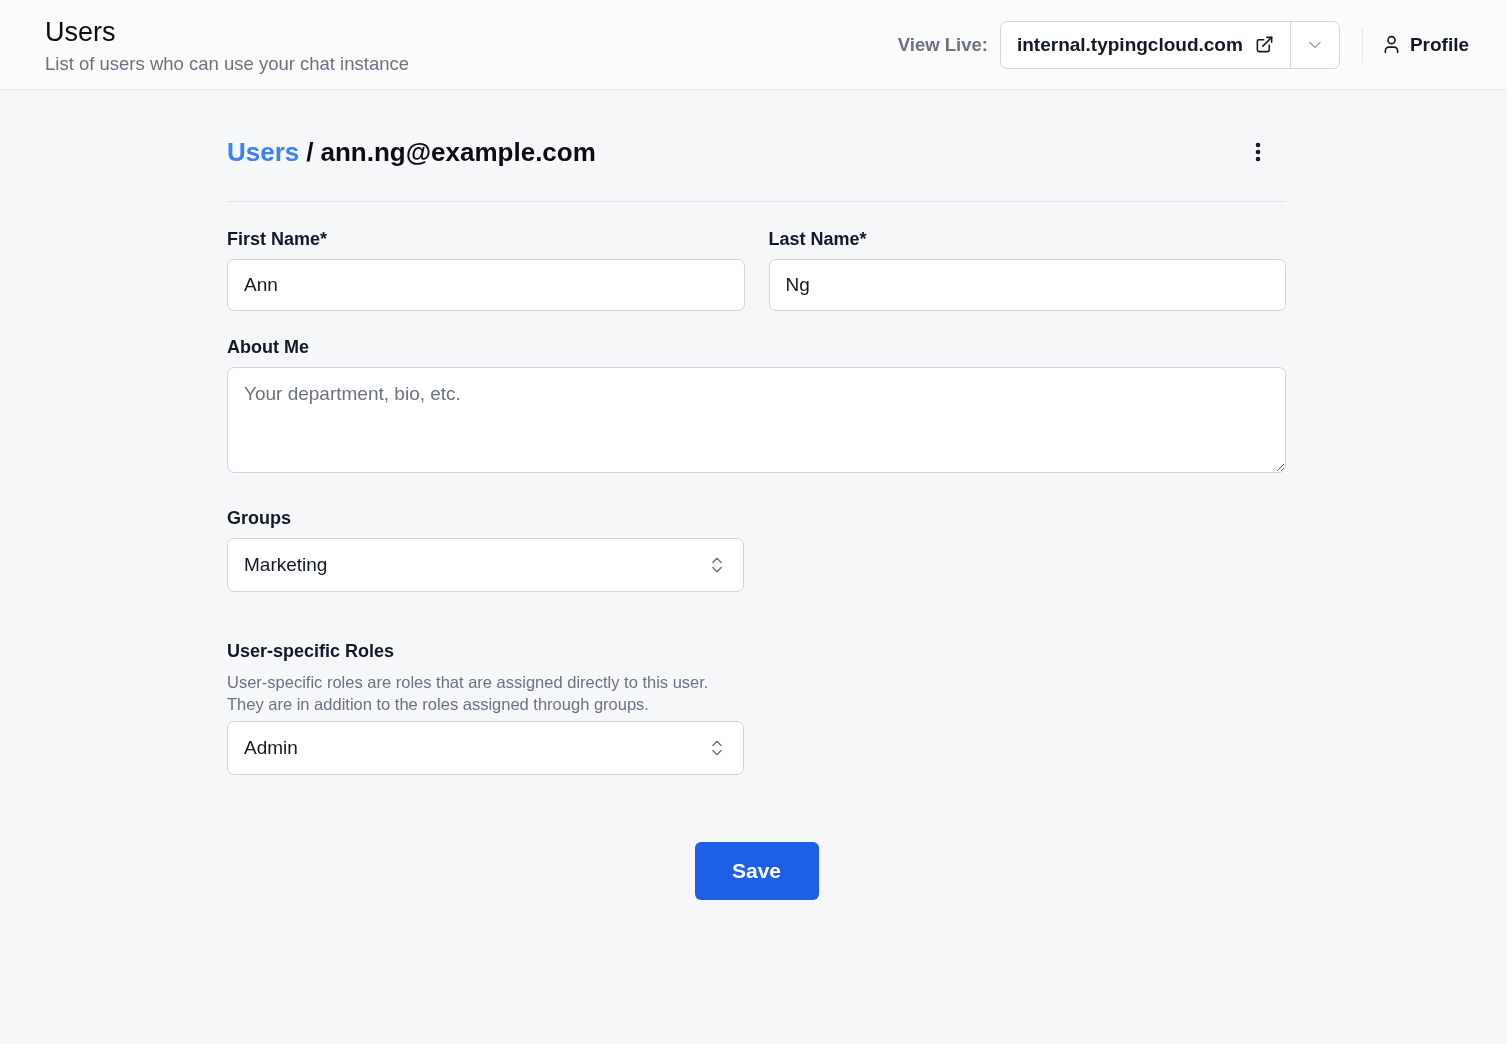  What do you see at coordinates (277, 239) in the screenshot?
I see `field-label: First Name*` at bounding box center [277, 239].